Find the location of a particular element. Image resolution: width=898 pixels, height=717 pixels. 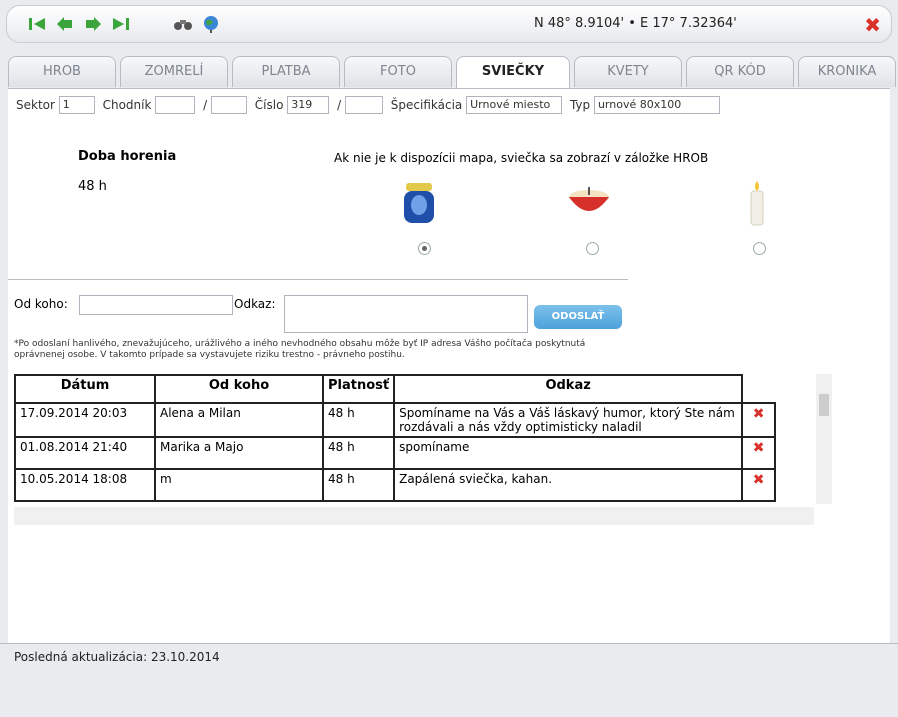

cell-odkaz: Zapálená sviečka, kahan. is located at coordinates (568, 485).